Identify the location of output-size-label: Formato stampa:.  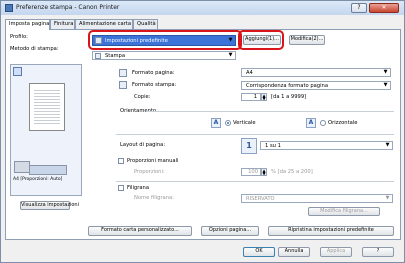
(154, 85).